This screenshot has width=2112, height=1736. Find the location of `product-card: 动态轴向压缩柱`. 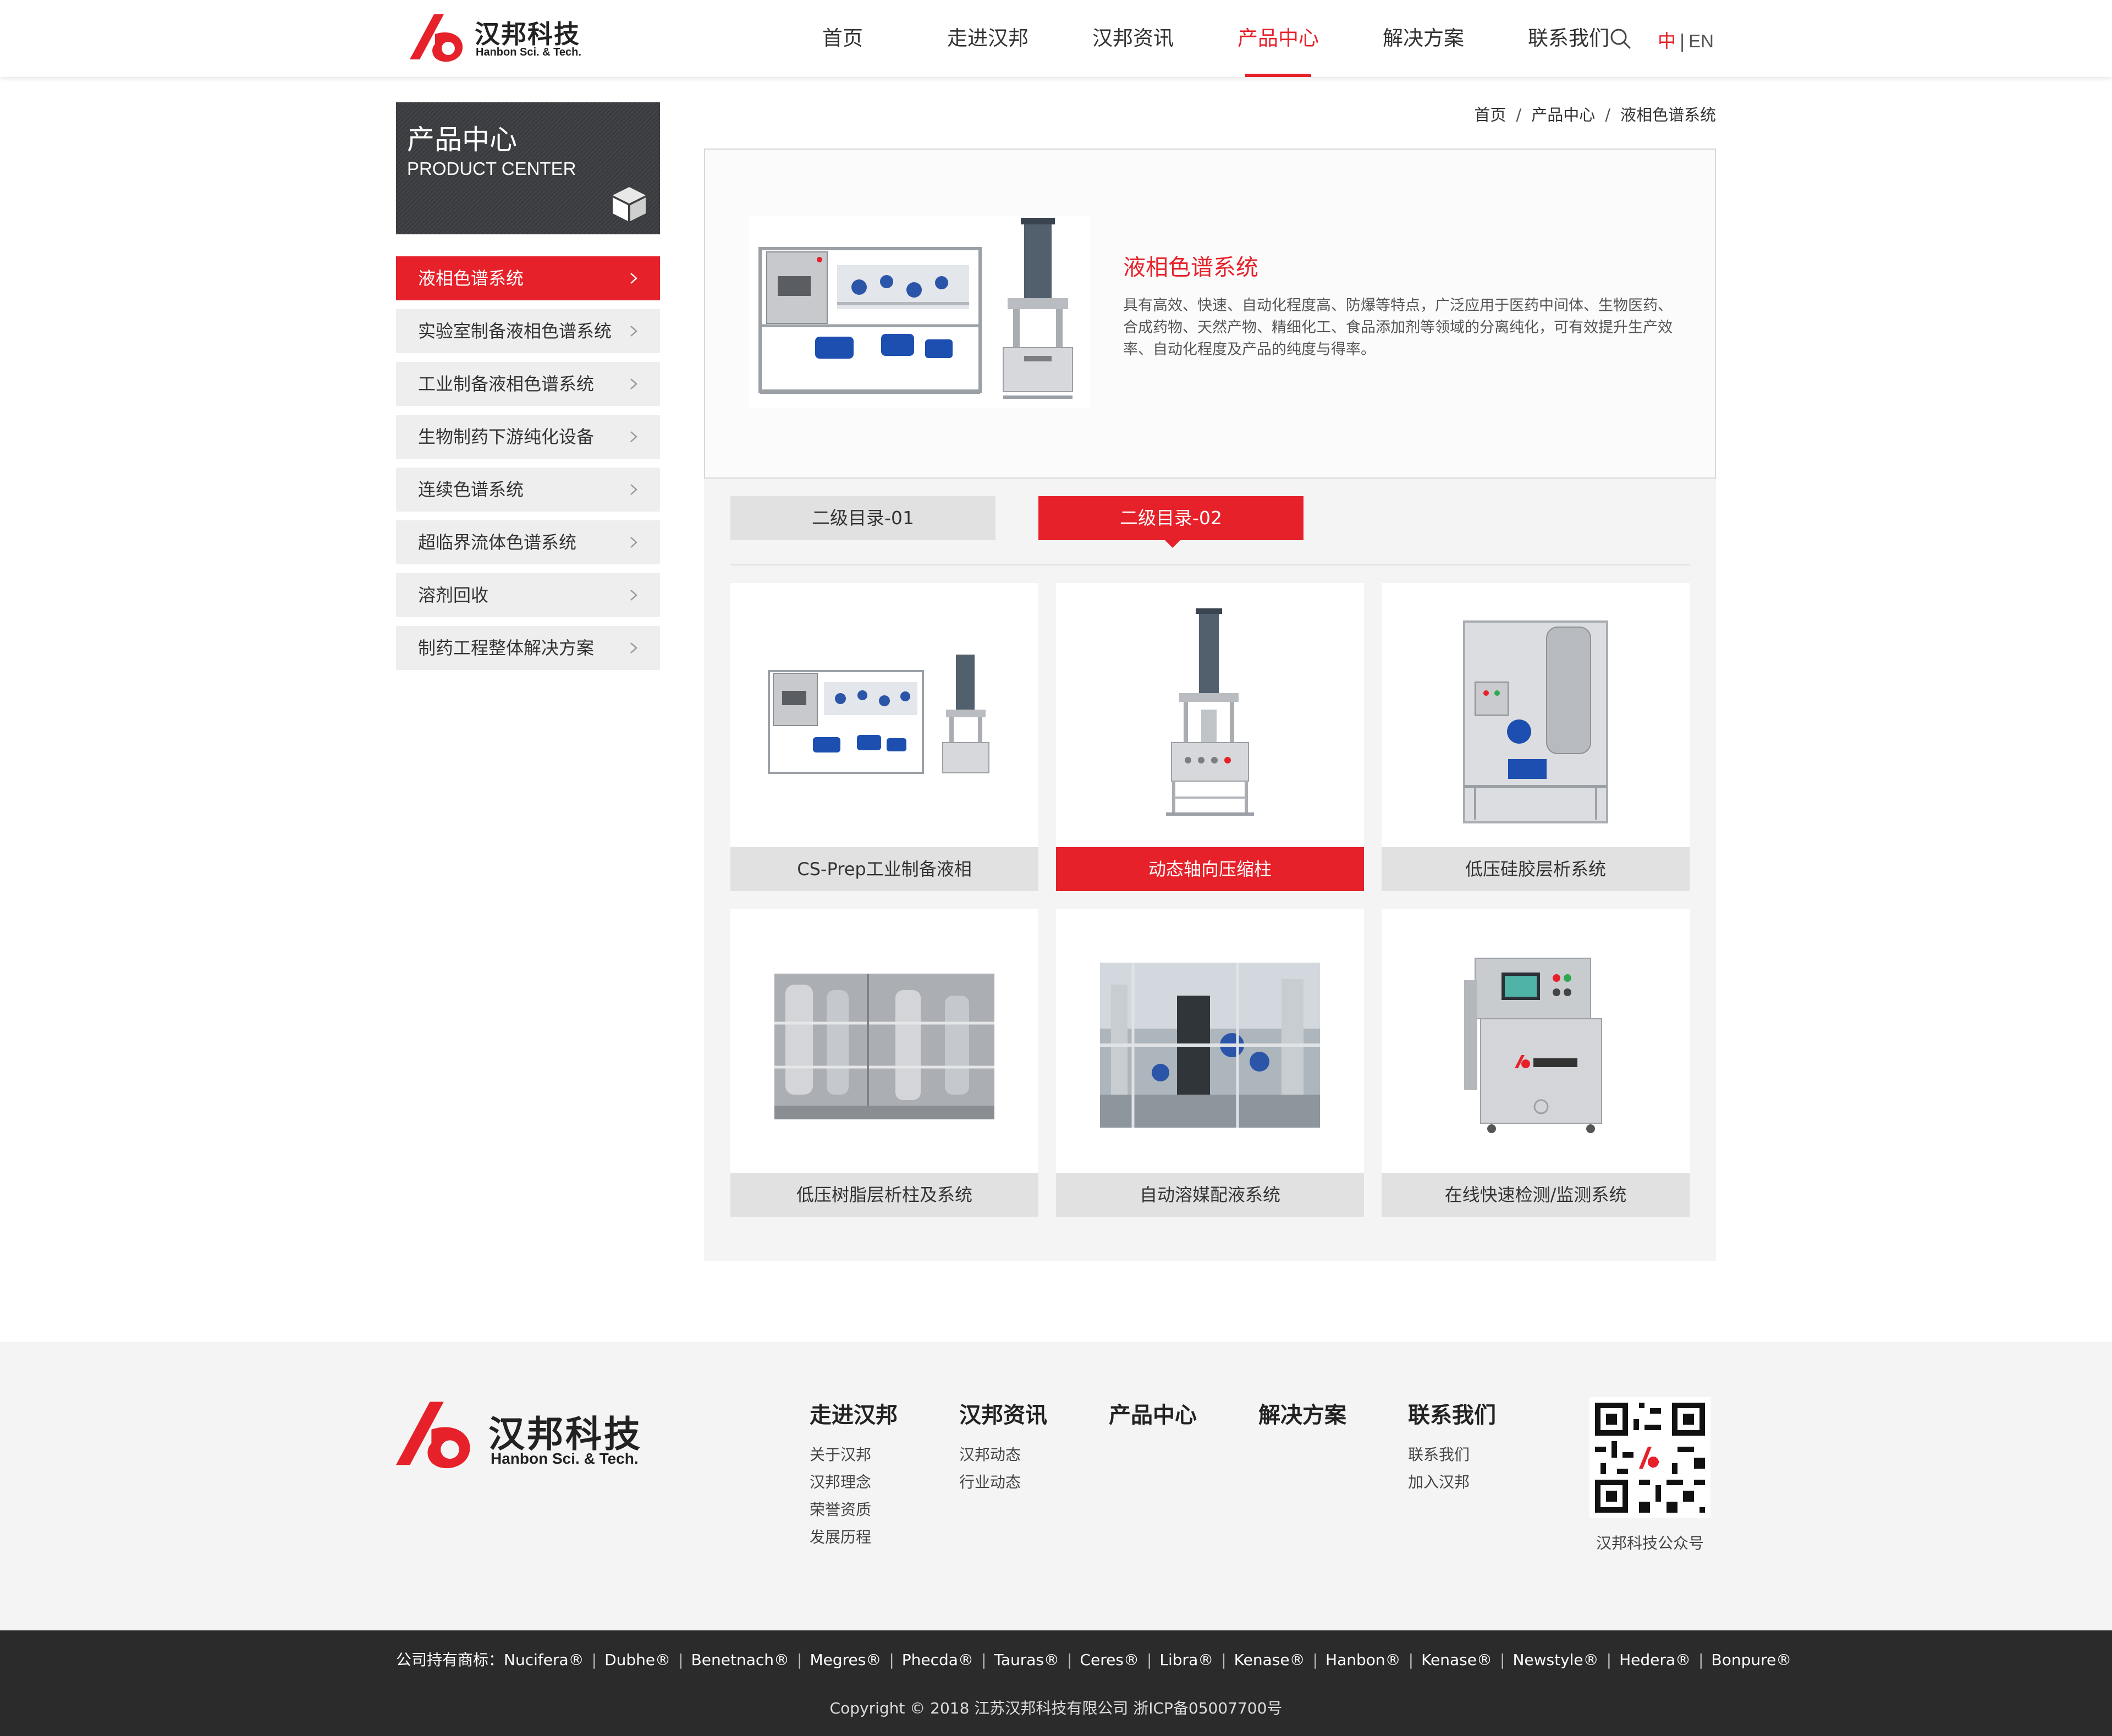

product-card: 动态轴向压缩柱 is located at coordinates (1210, 737).